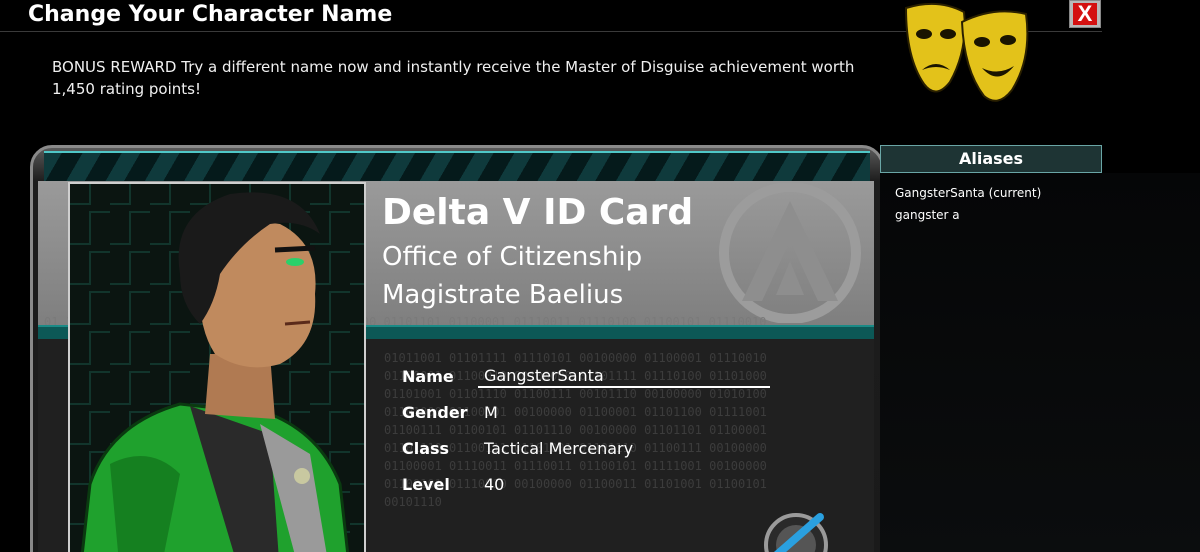  I want to click on gender-value: M, so click(491, 412).